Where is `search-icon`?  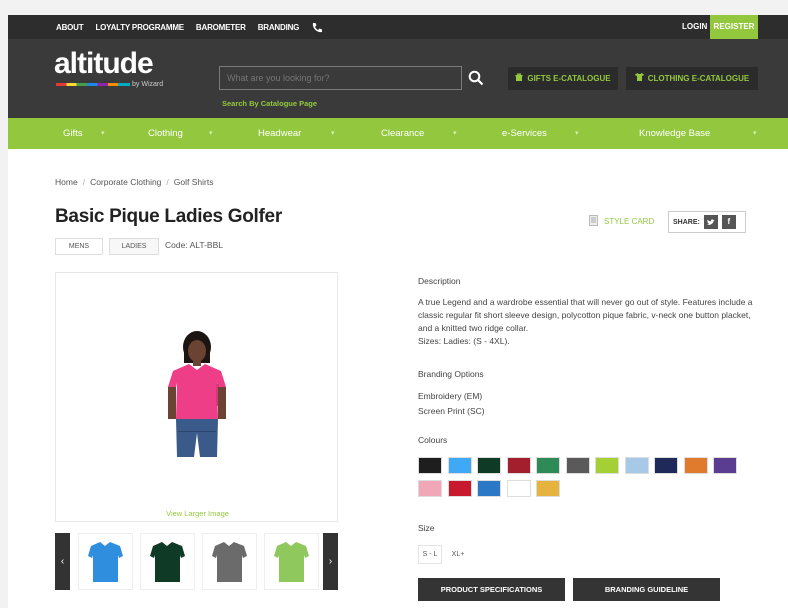
search-icon is located at coordinates (476, 78).